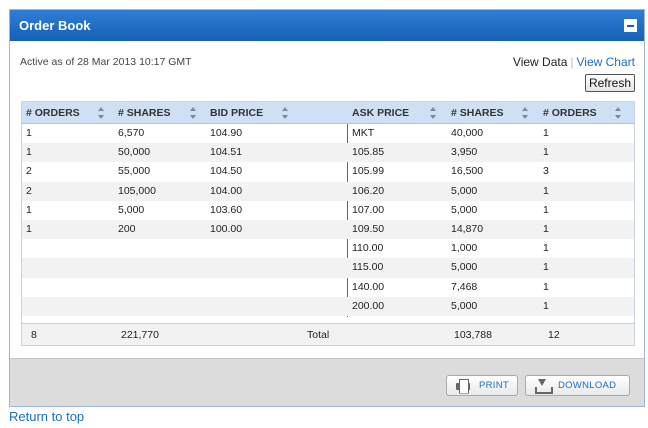 This screenshot has width=648, height=428. Describe the element at coordinates (328, 287) in the screenshot. I see `table-row: 140.00 7,468 1` at that location.